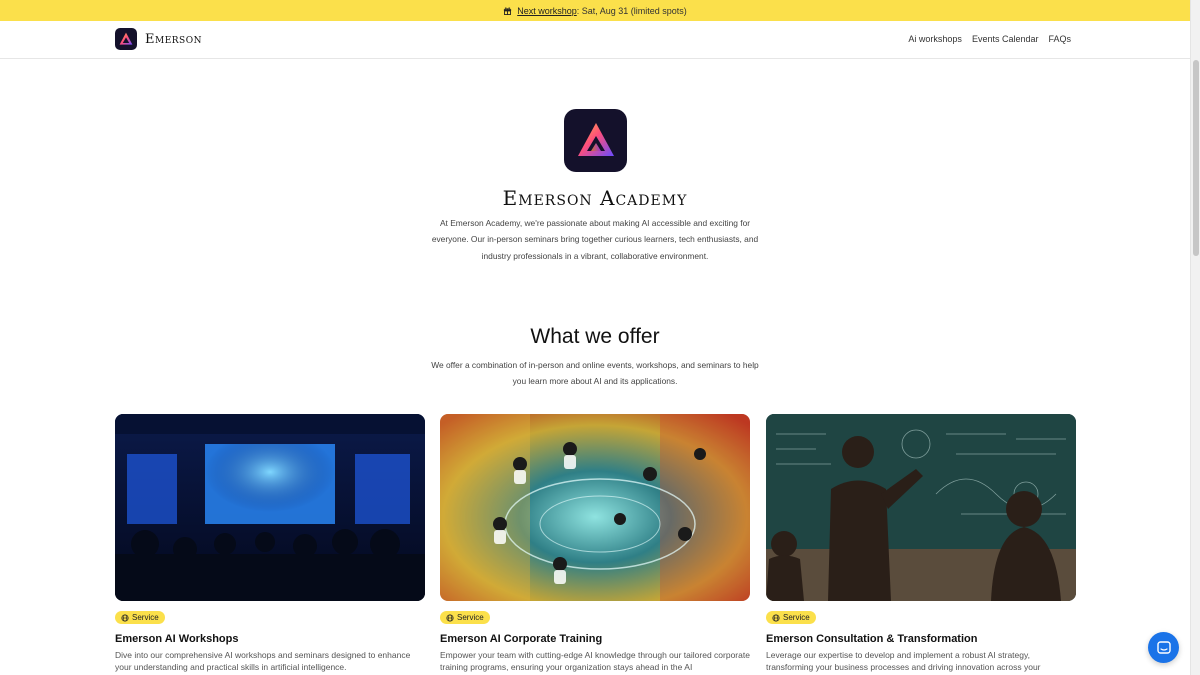  What do you see at coordinates (595, 639) in the screenshot?
I see `card-title: Emerson AI Corporate Training` at bounding box center [595, 639].